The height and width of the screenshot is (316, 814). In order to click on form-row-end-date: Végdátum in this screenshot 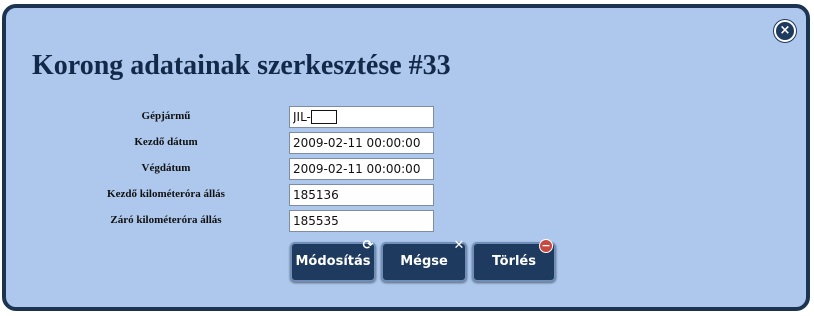, I will do `click(406, 169)`.